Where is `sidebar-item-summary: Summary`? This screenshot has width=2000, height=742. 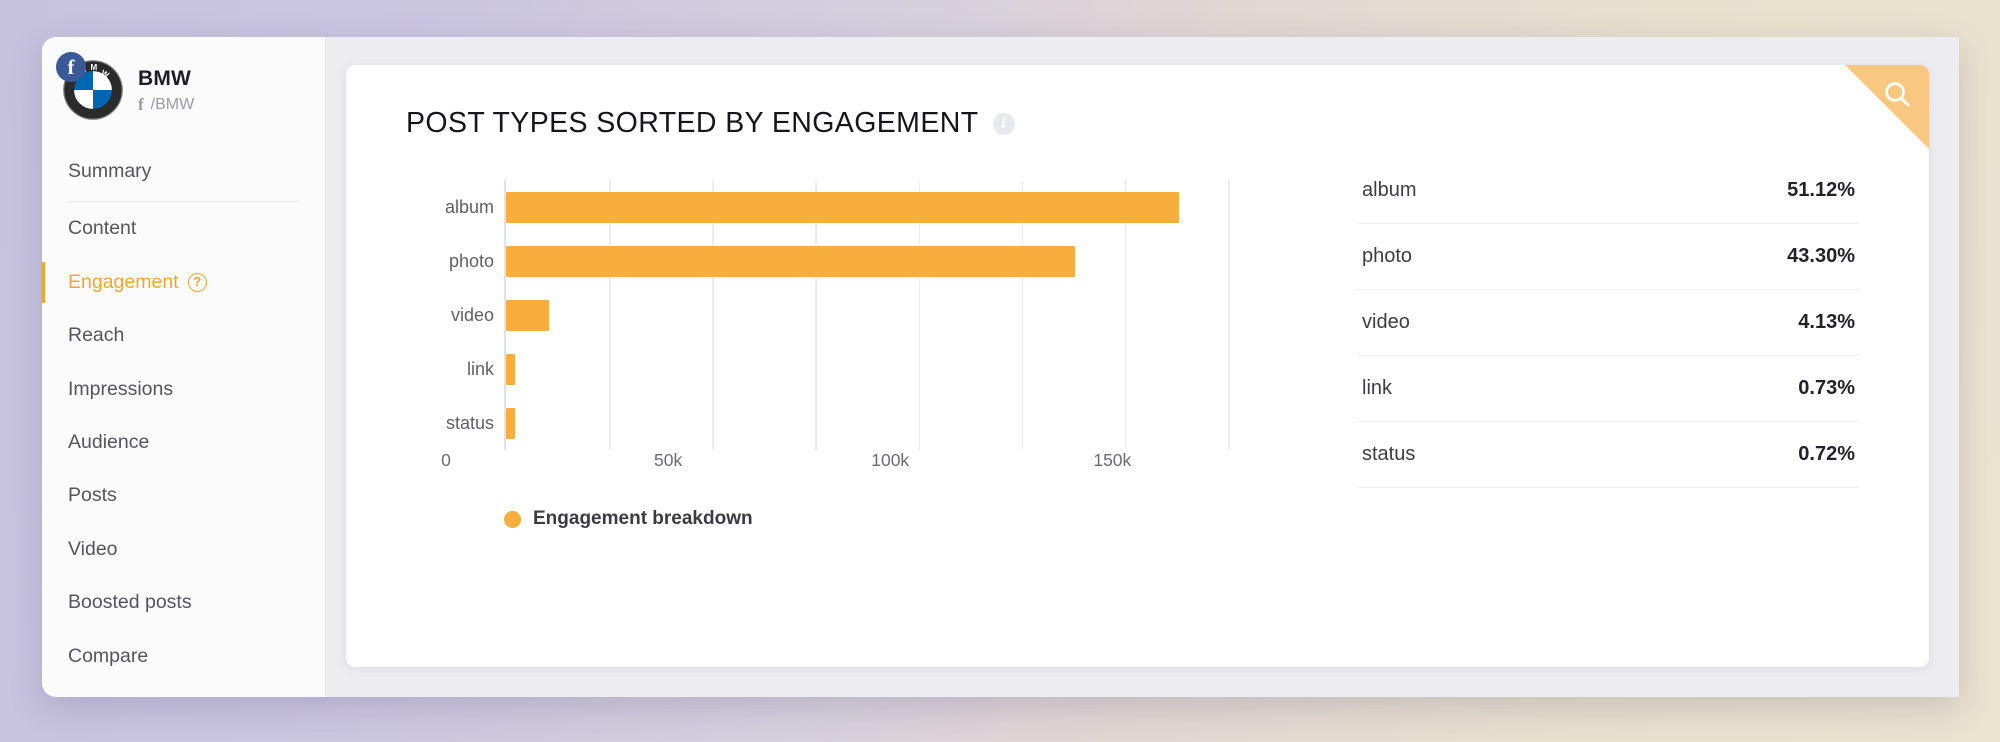 sidebar-item-summary: Summary is located at coordinates (183, 174).